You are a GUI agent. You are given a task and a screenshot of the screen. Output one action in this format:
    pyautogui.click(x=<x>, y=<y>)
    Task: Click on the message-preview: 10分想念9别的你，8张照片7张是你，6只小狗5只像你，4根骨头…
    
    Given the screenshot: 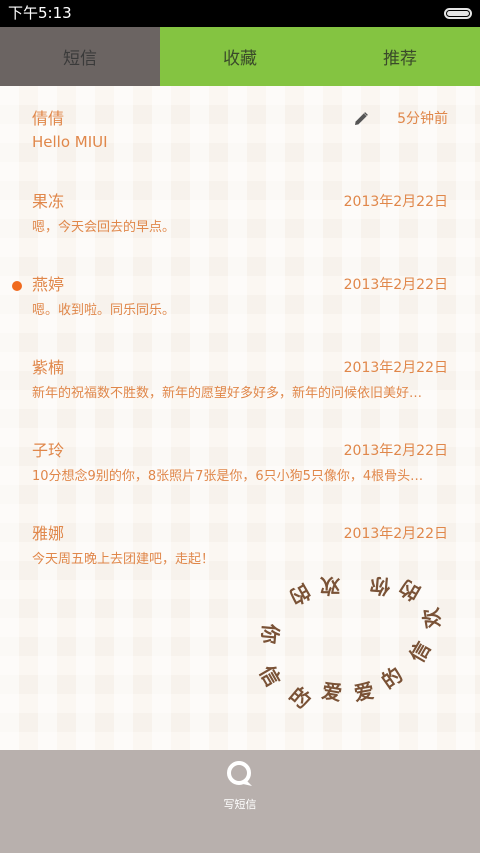 What is the action you would take?
    pyautogui.click(x=228, y=476)
    